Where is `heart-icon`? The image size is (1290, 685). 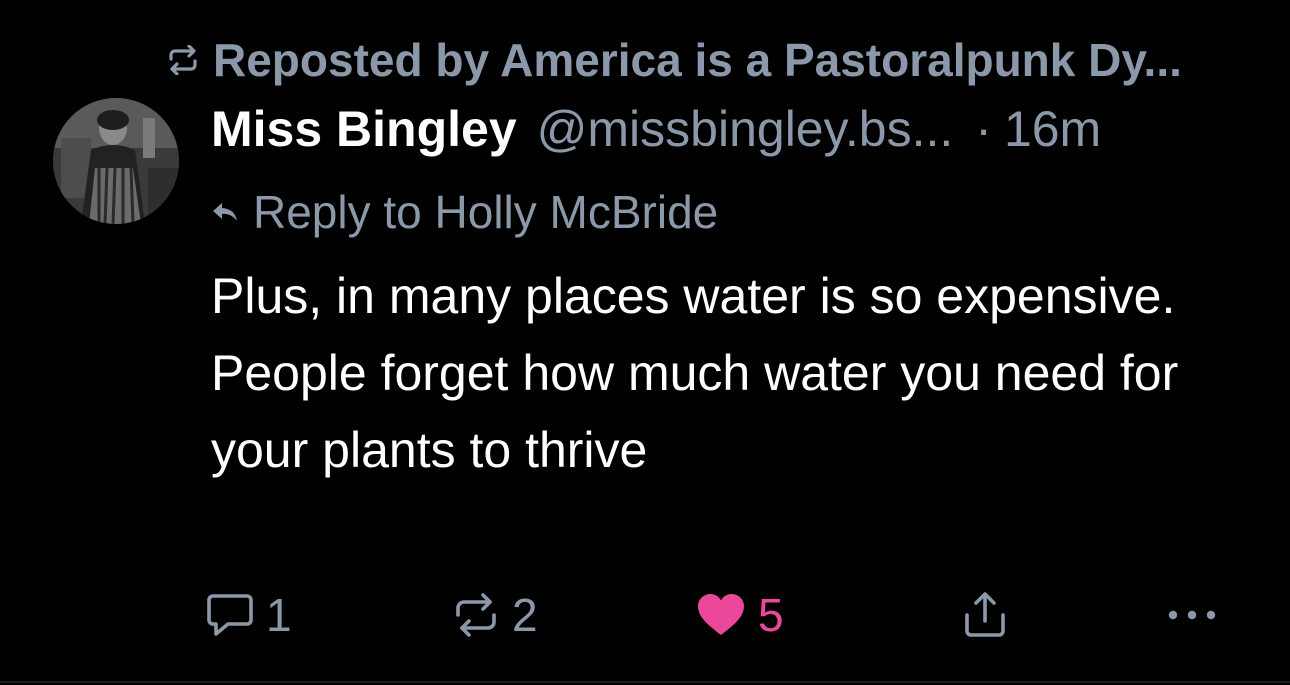 heart-icon is located at coordinates (721, 614).